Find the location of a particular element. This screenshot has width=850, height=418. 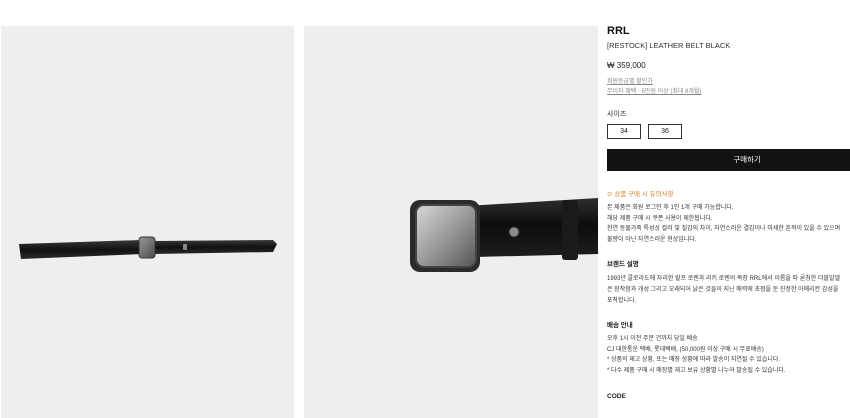

shipping-line: 오후 1시 이전 주문 건까지 당일 배송 is located at coordinates (652, 339).